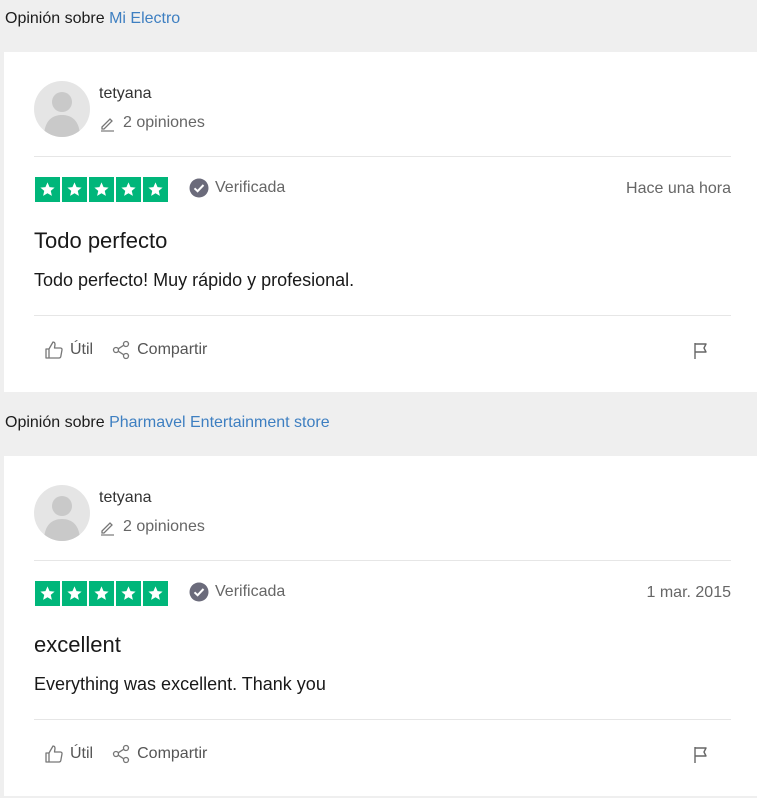  I want to click on review-date: 1 mar. 2015, so click(689, 592).